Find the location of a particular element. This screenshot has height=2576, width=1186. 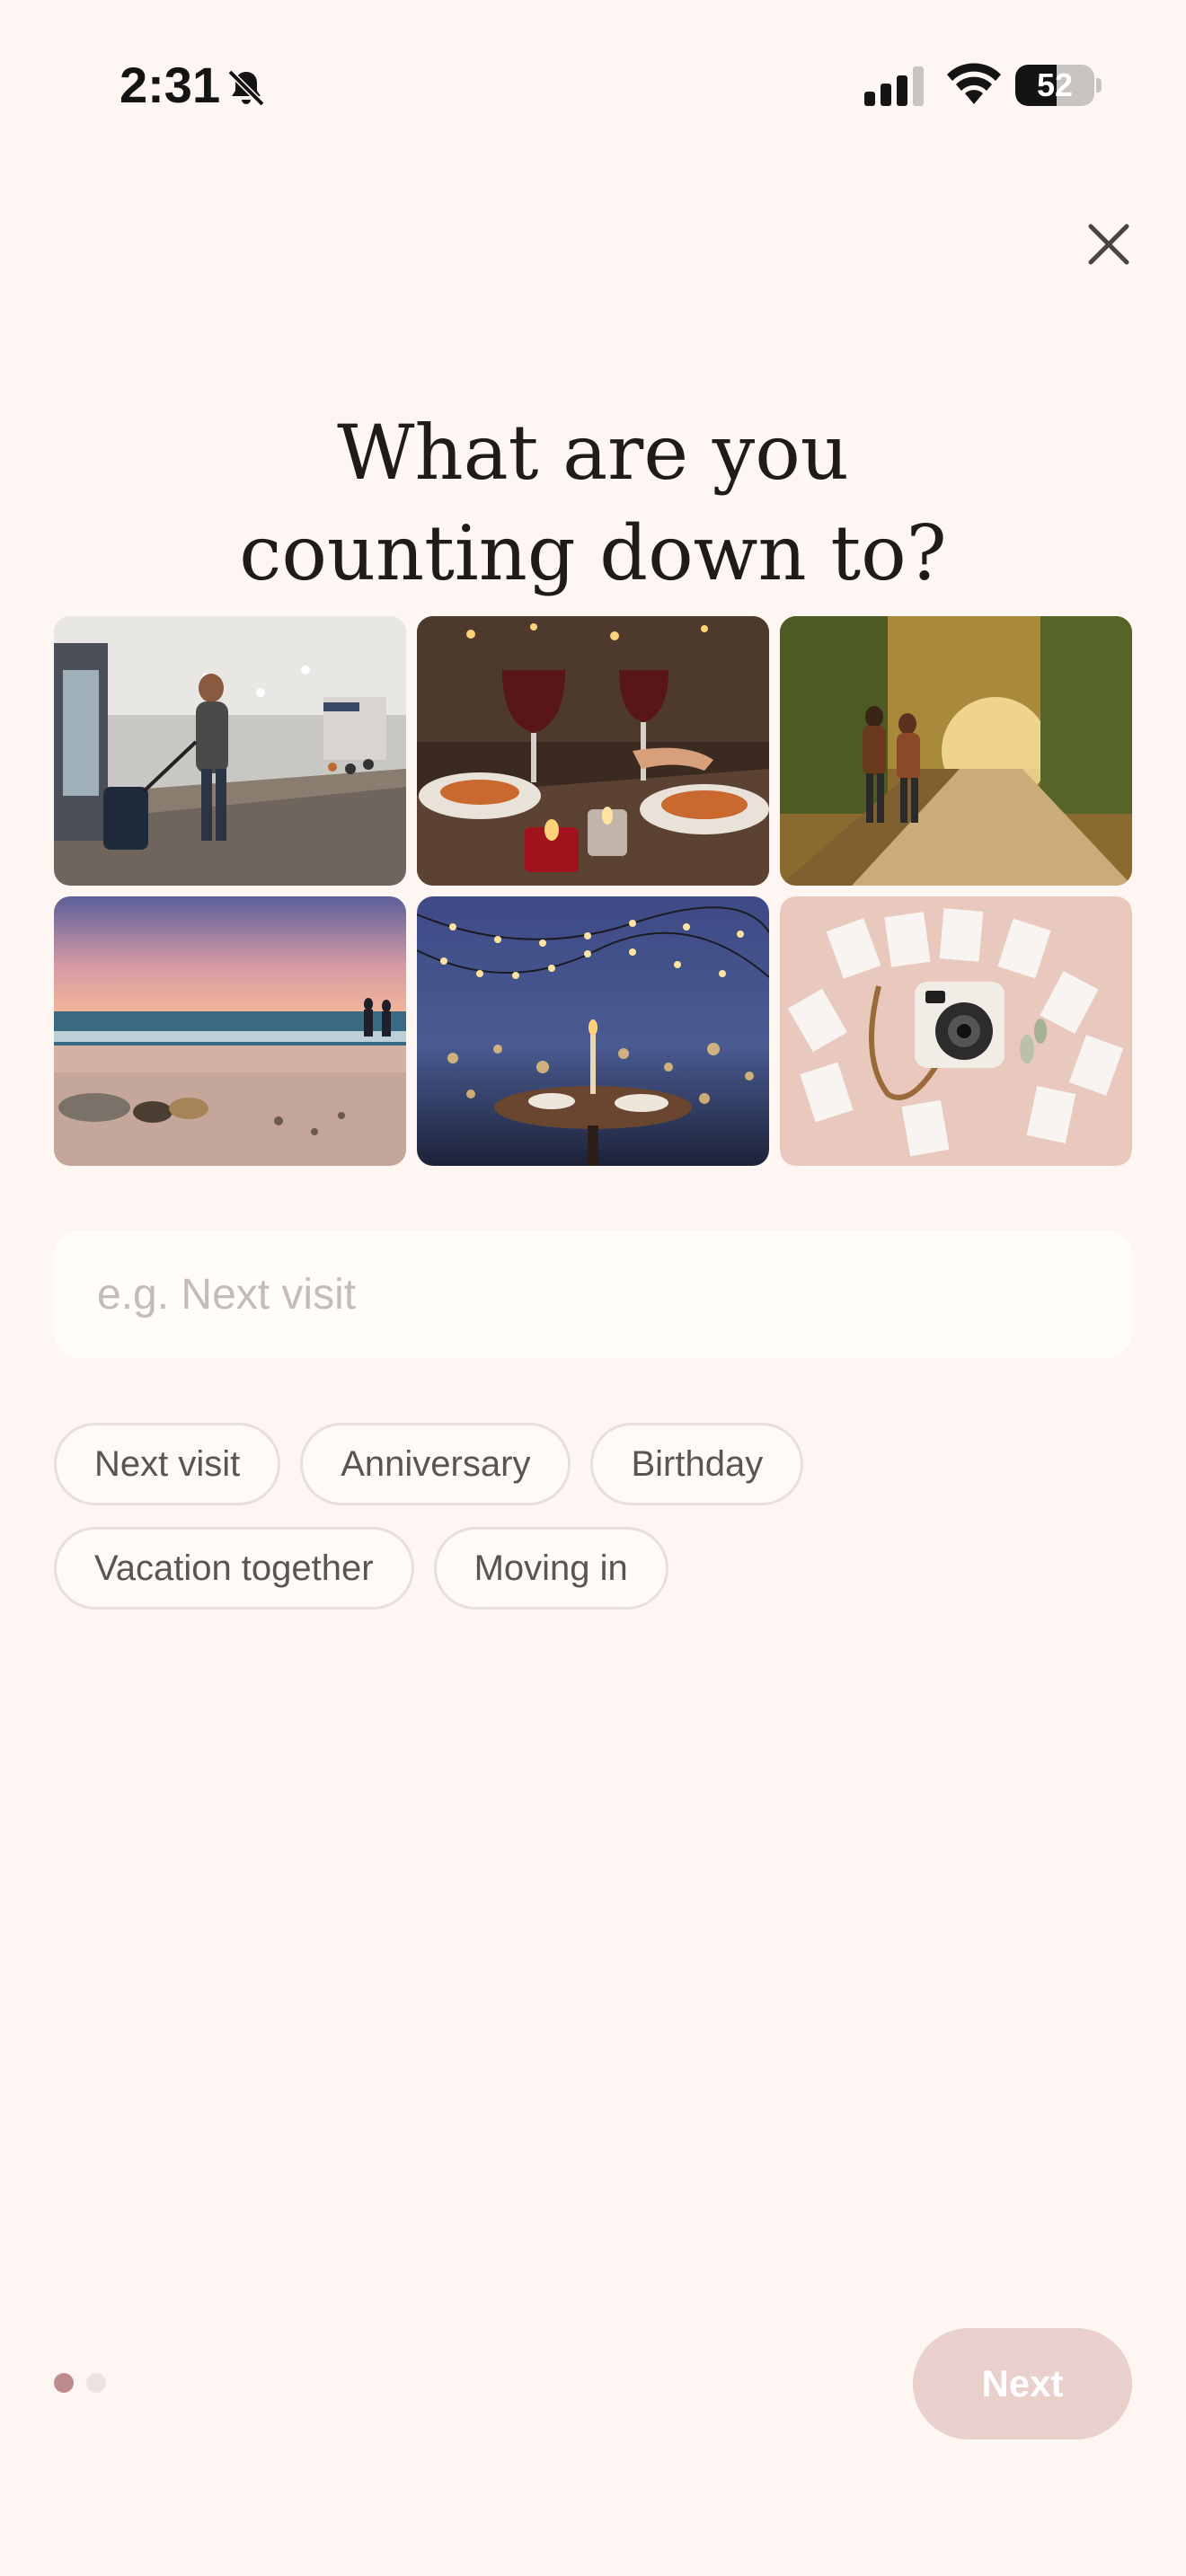

page-indicator is located at coordinates (80, 2384).